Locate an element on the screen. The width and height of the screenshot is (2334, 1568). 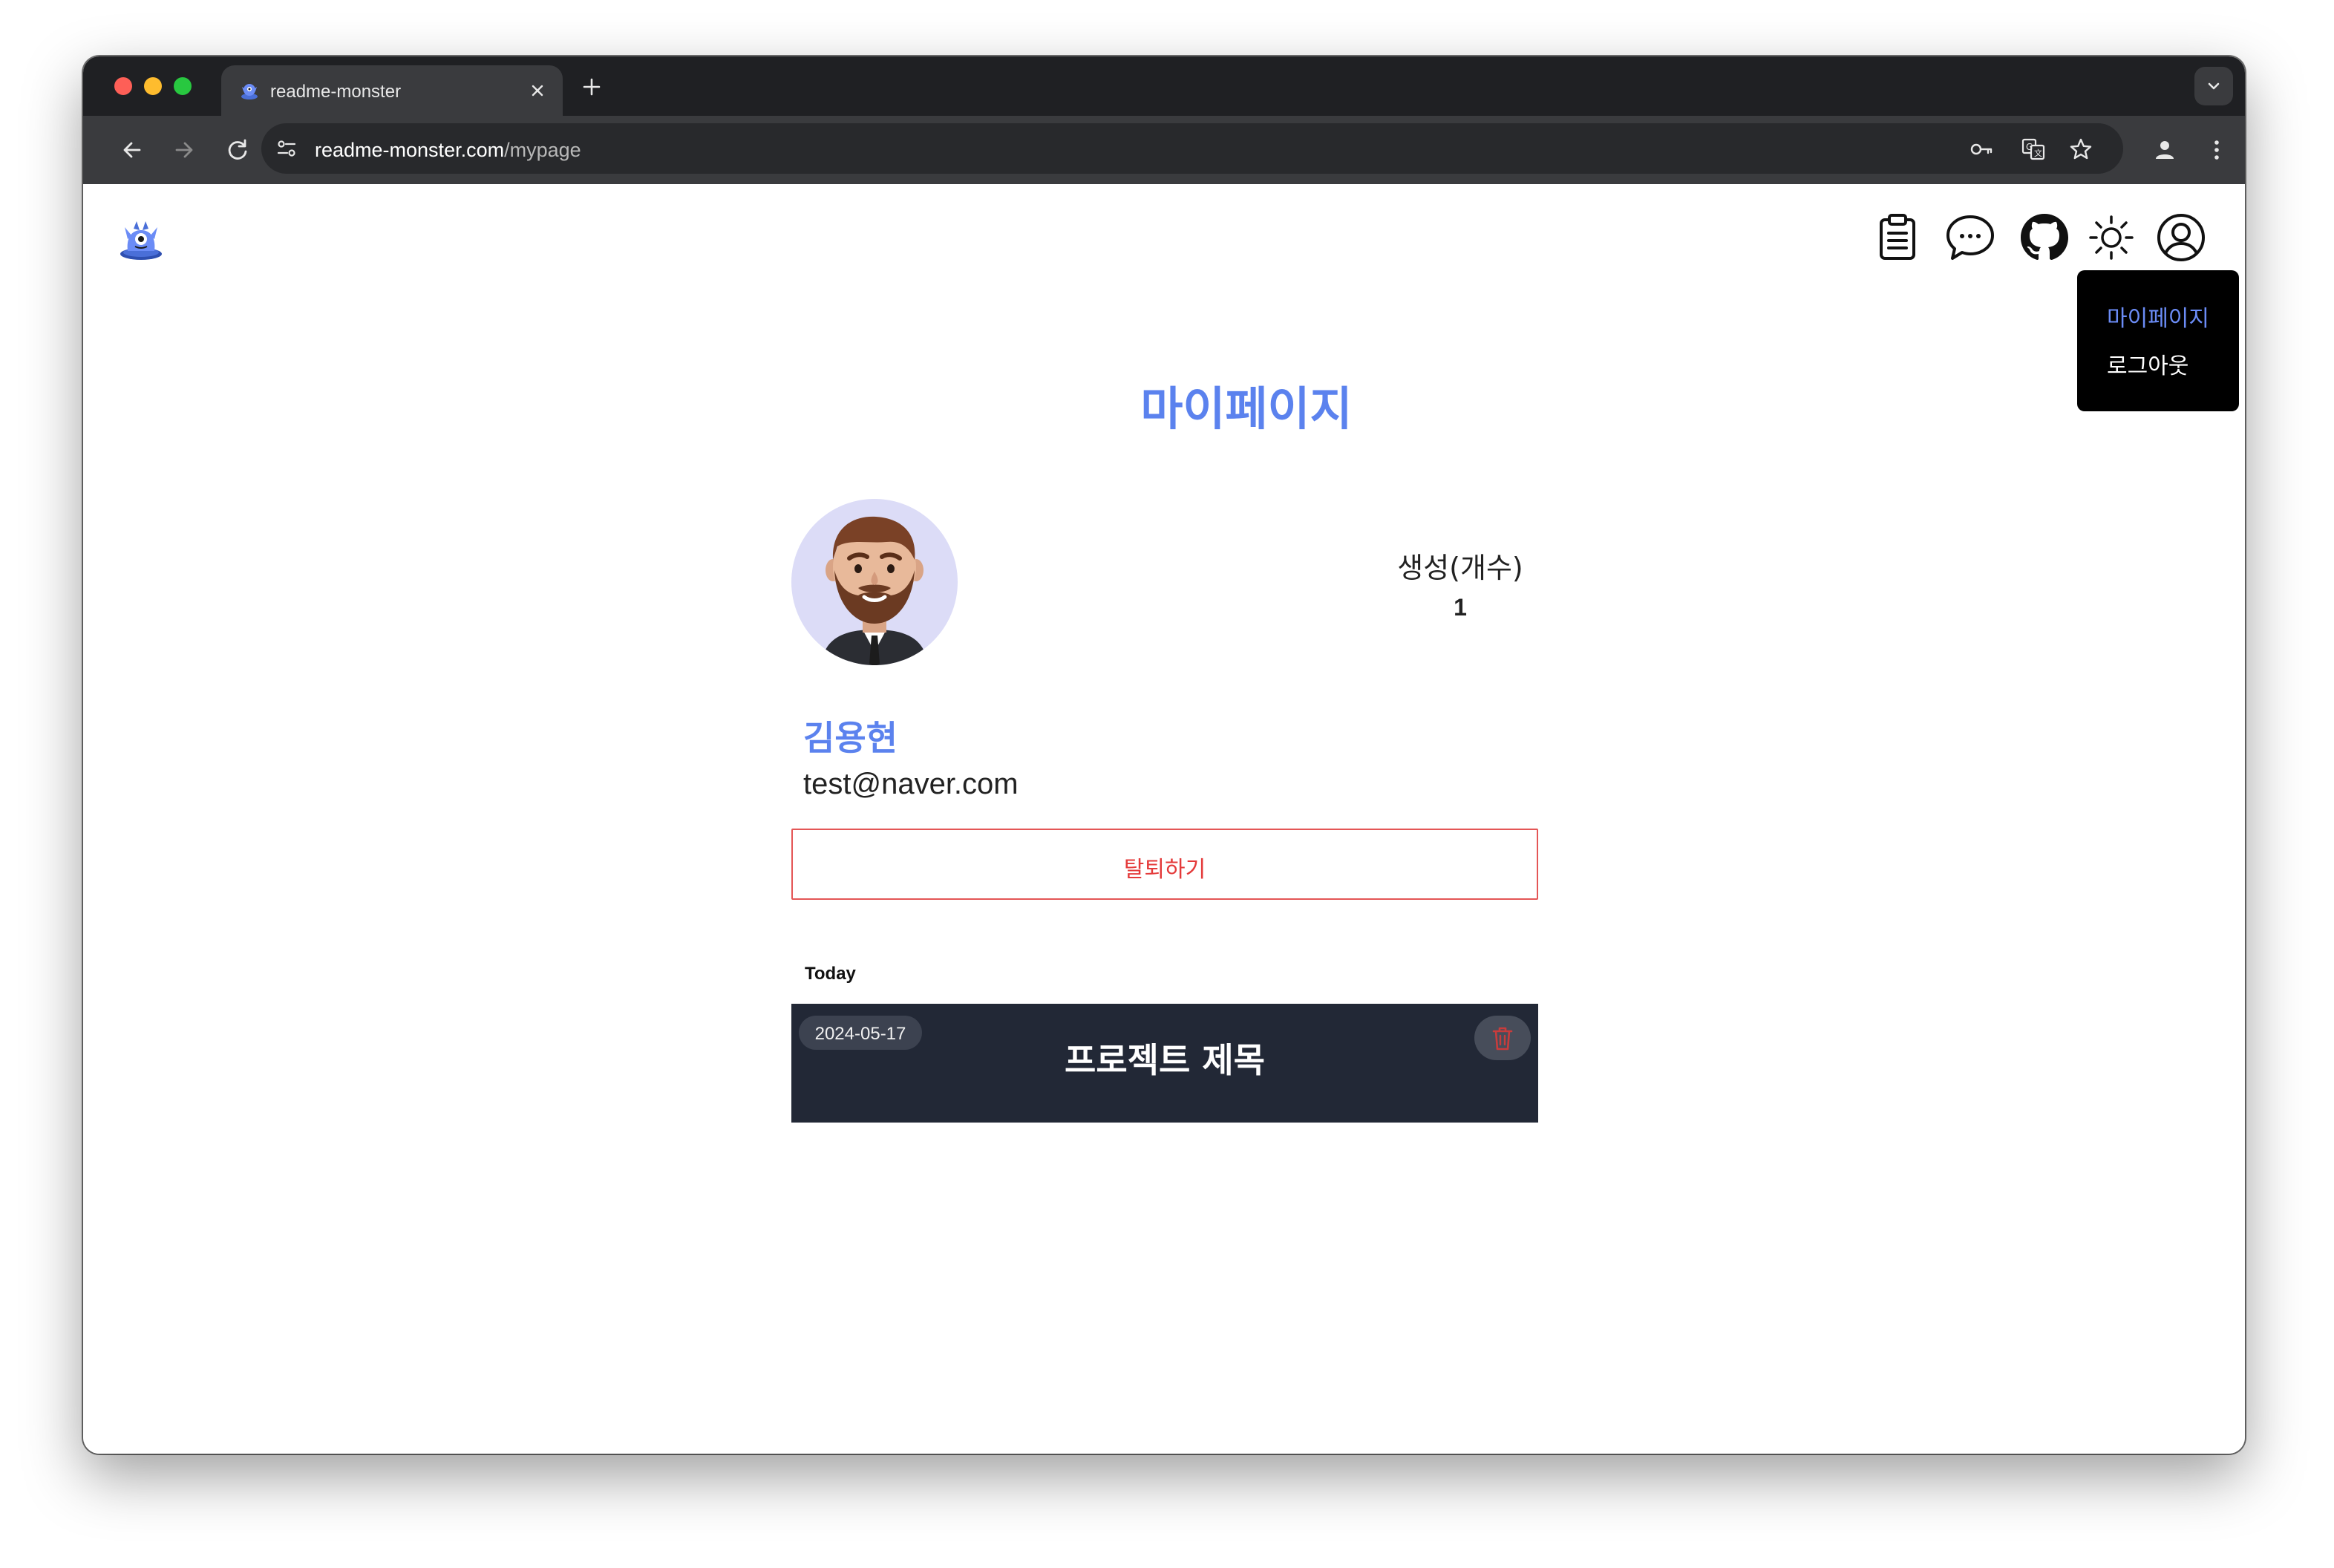
url-text: readme-monster.com/mypage is located at coordinates (448, 150).